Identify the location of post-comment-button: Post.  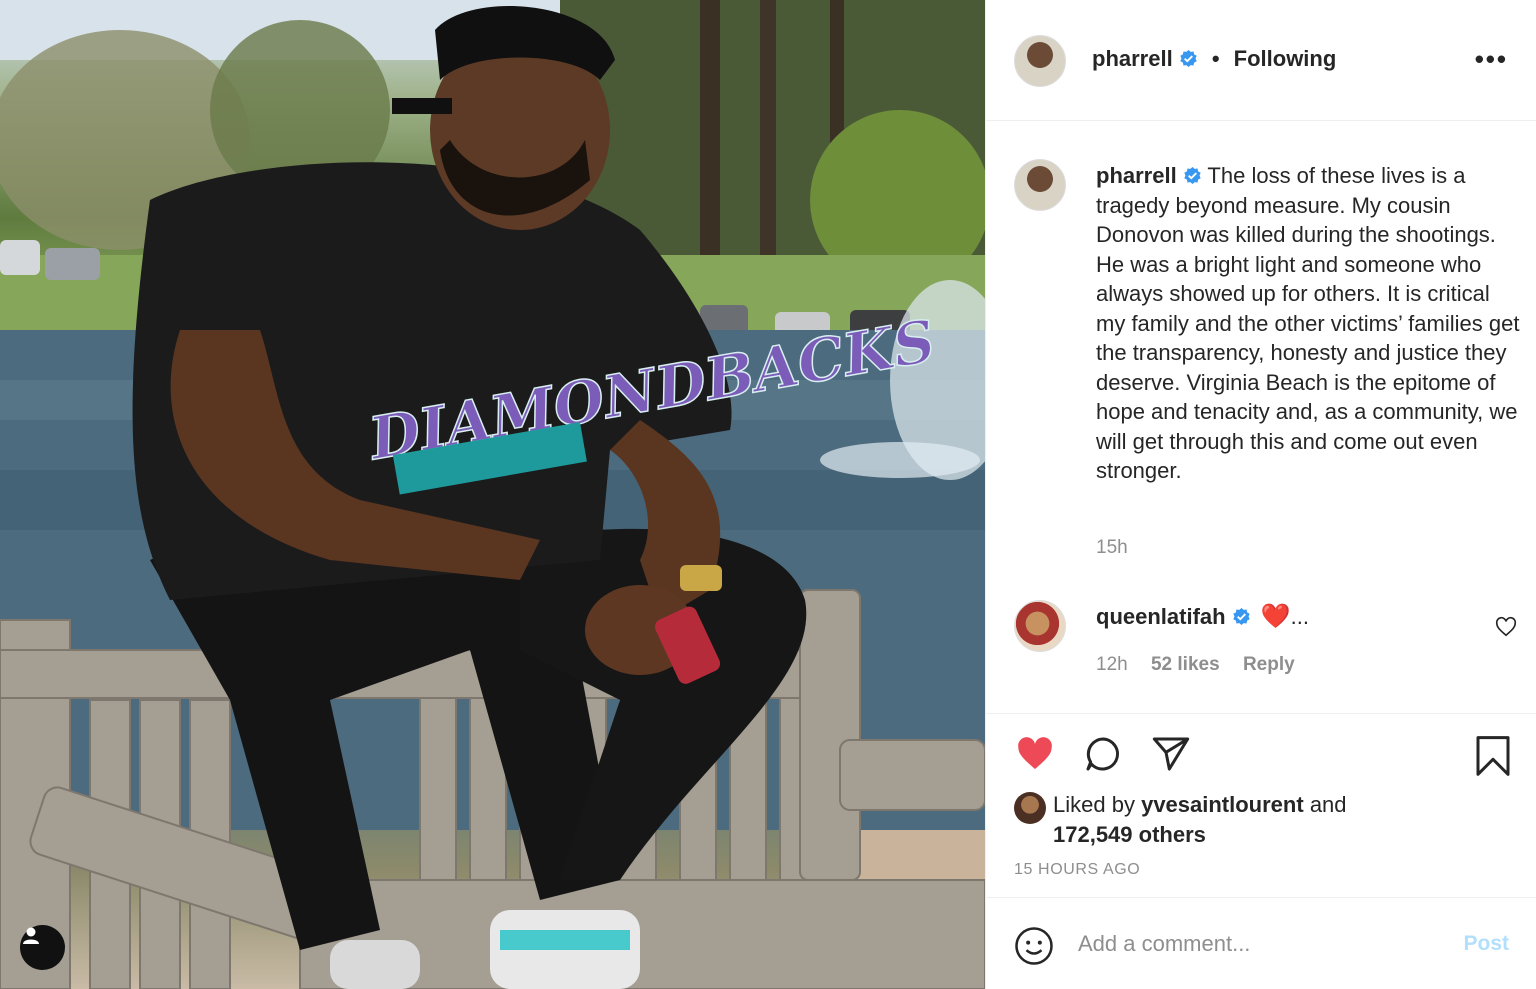
(1486, 944).